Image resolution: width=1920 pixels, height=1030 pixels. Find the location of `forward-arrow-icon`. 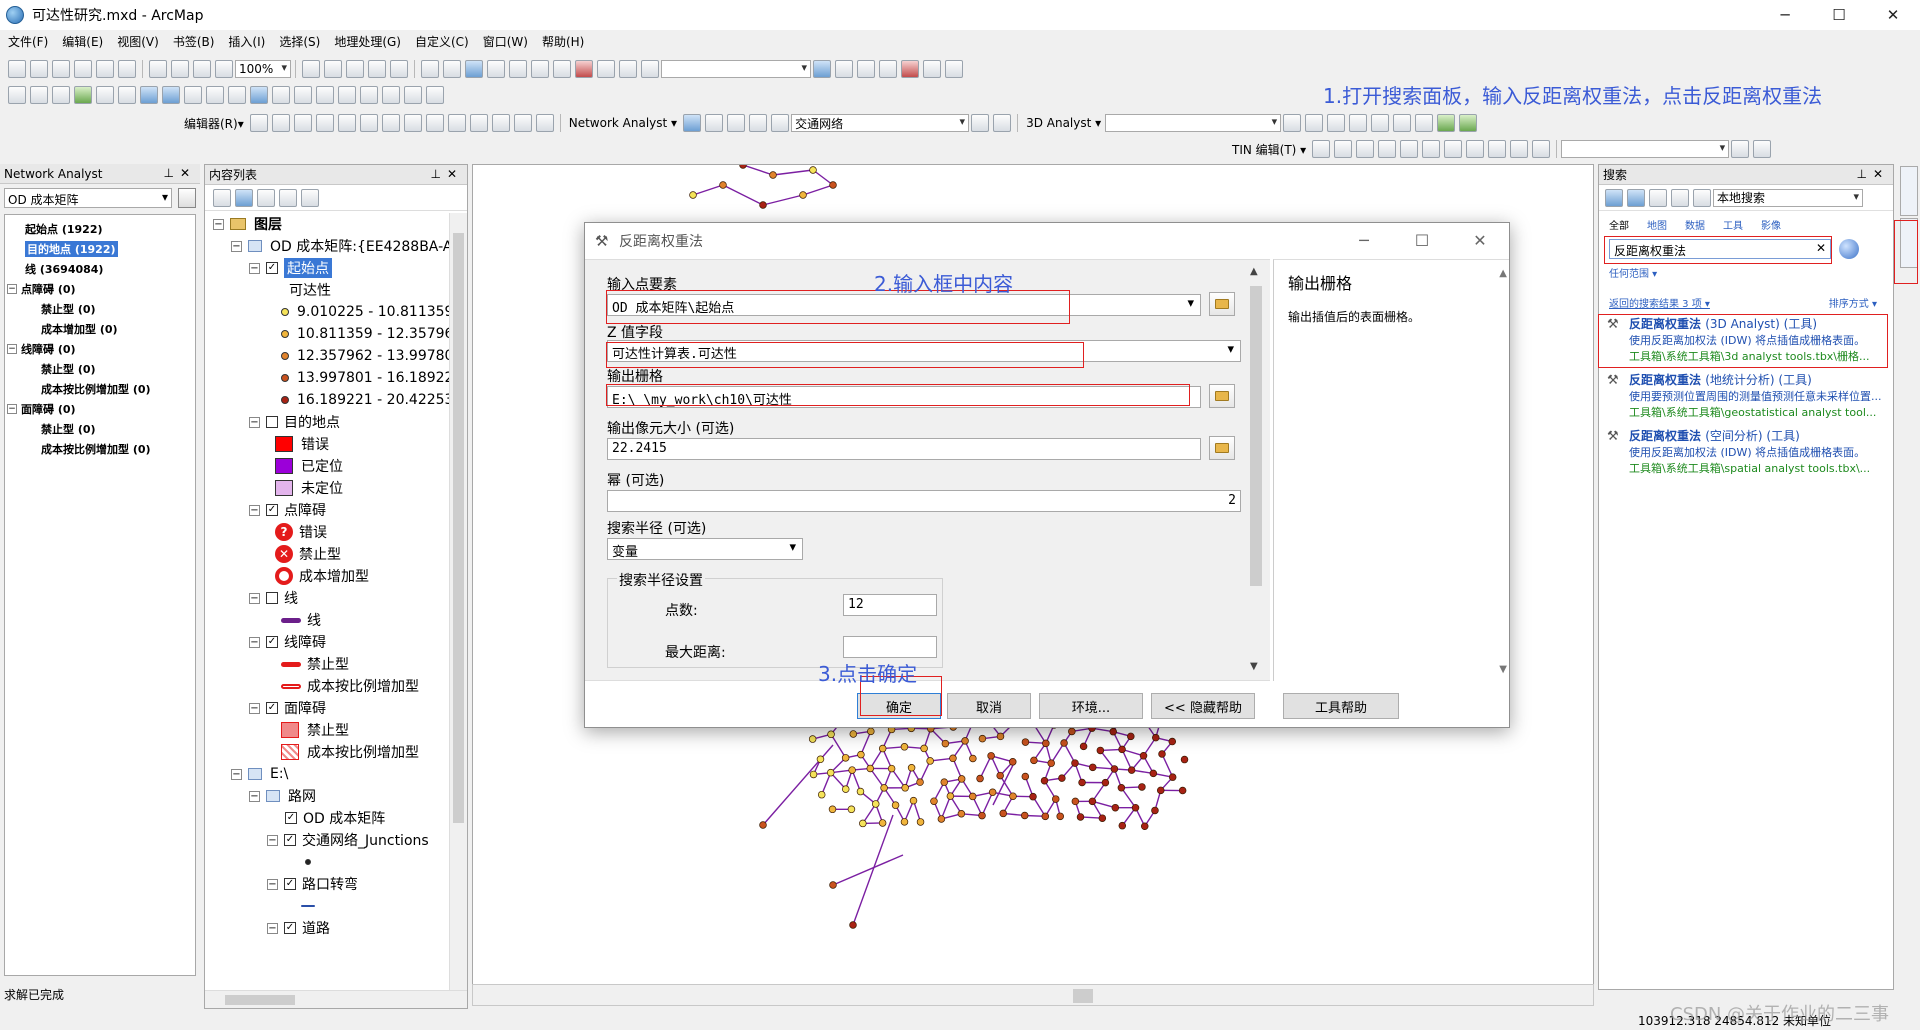

forward-arrow-icon is located at coordinates (1636, 197).